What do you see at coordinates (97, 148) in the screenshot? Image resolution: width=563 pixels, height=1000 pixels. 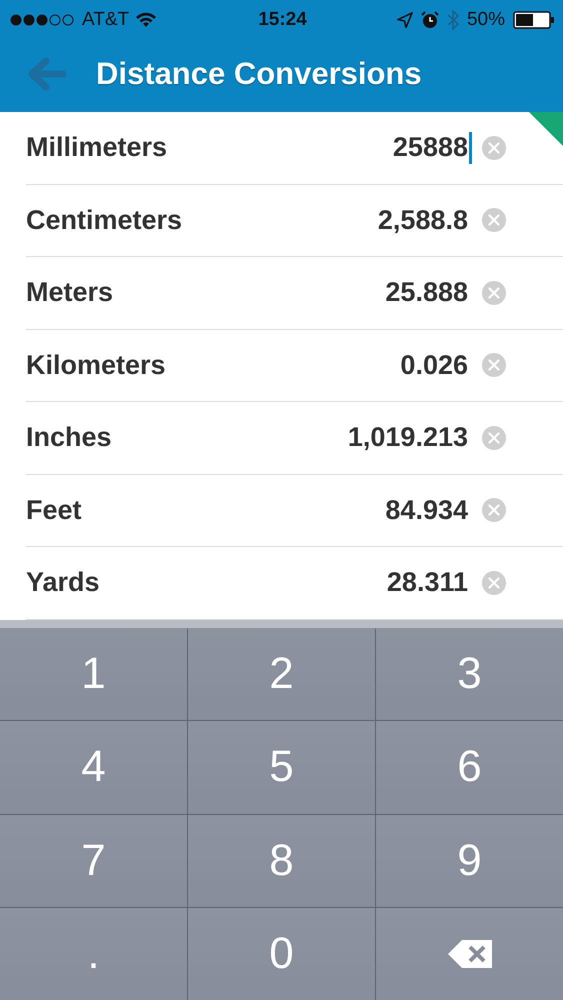 I see `unit-label: Millimeters` at bounding box center [97, 148].